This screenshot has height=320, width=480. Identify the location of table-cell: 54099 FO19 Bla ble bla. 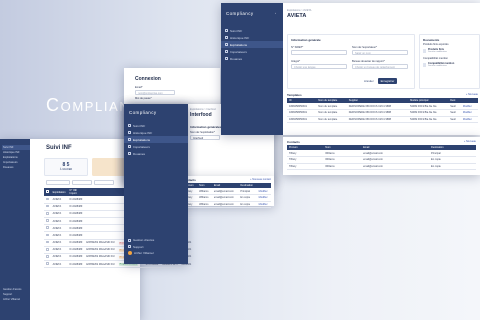
(428, 113).